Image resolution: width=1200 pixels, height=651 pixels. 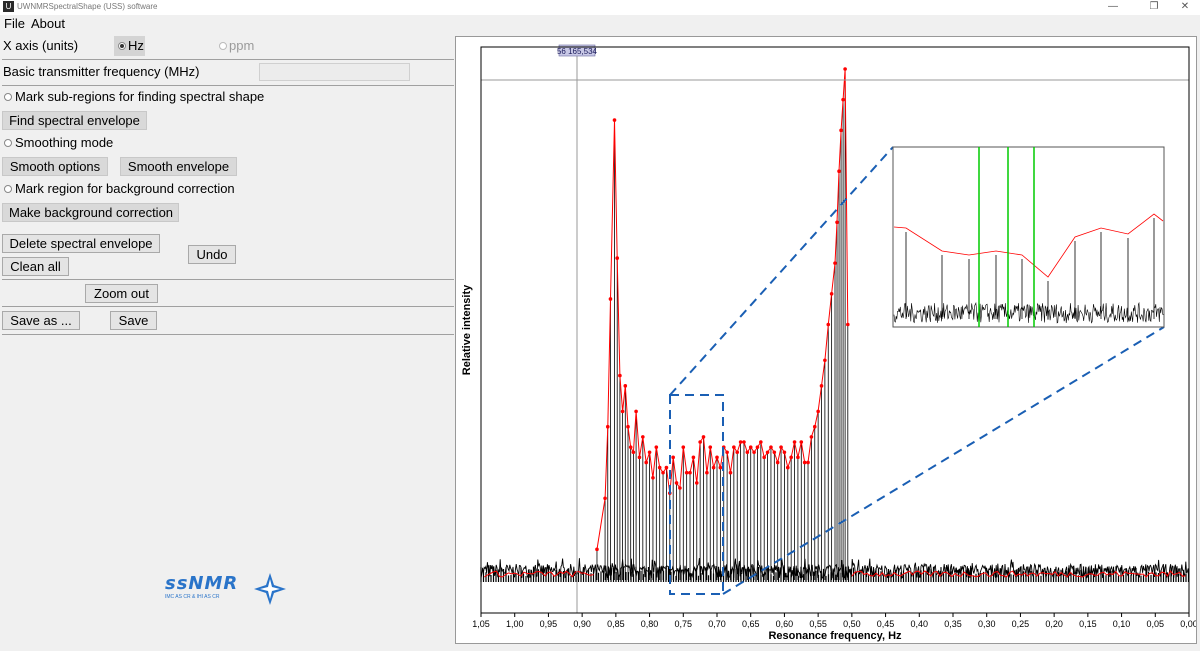 What do you see at coordinates (467, 329) in the screenshot?
I see `y-axis-label: Relative intensity` at bounding box center [467, 329].